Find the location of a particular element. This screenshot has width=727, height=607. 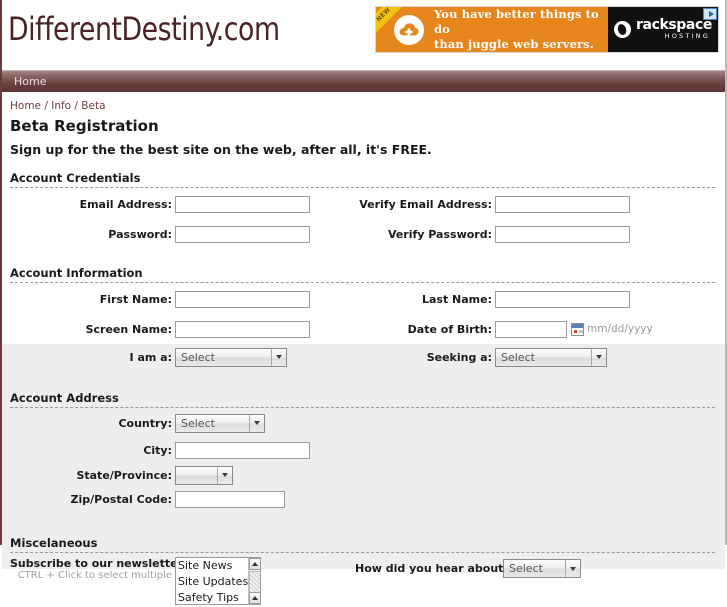

label-city: City: is located at coordinates (157, 450).